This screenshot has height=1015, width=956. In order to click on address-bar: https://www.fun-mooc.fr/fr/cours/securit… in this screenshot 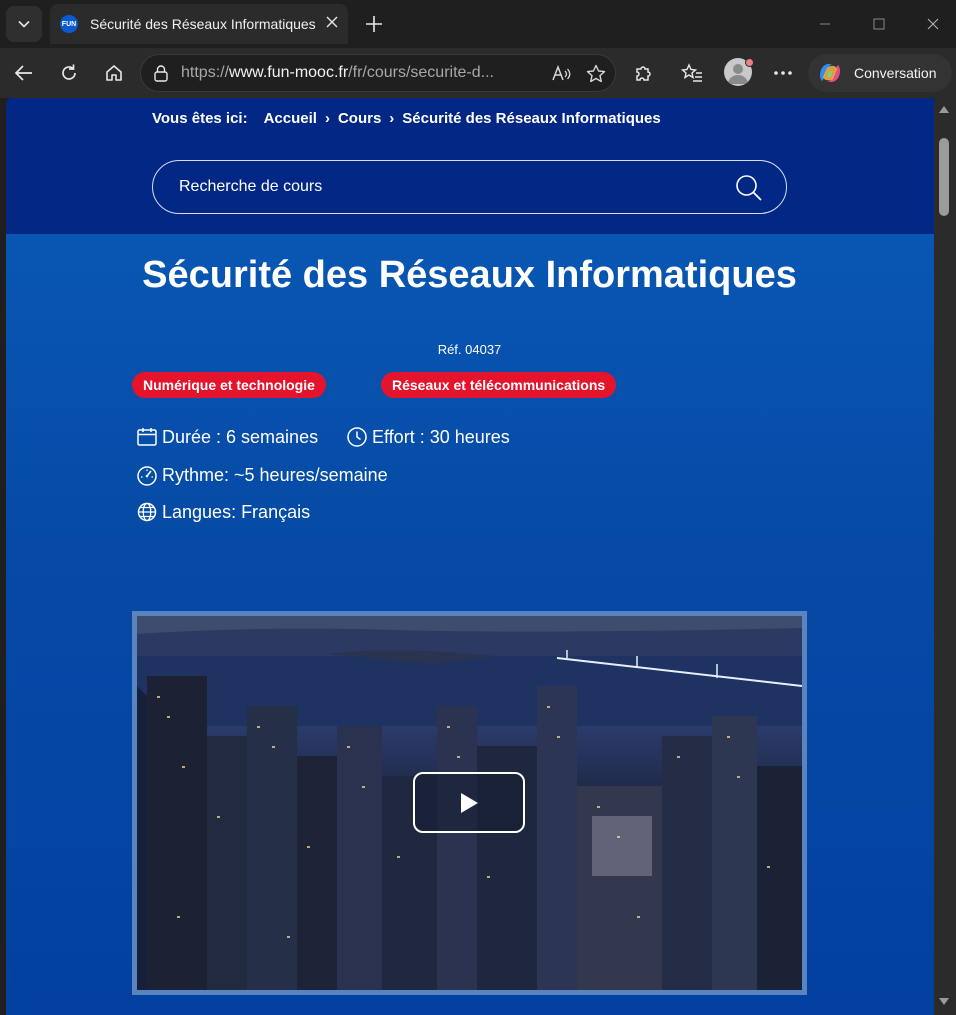, I will do `click(378, 73)`.